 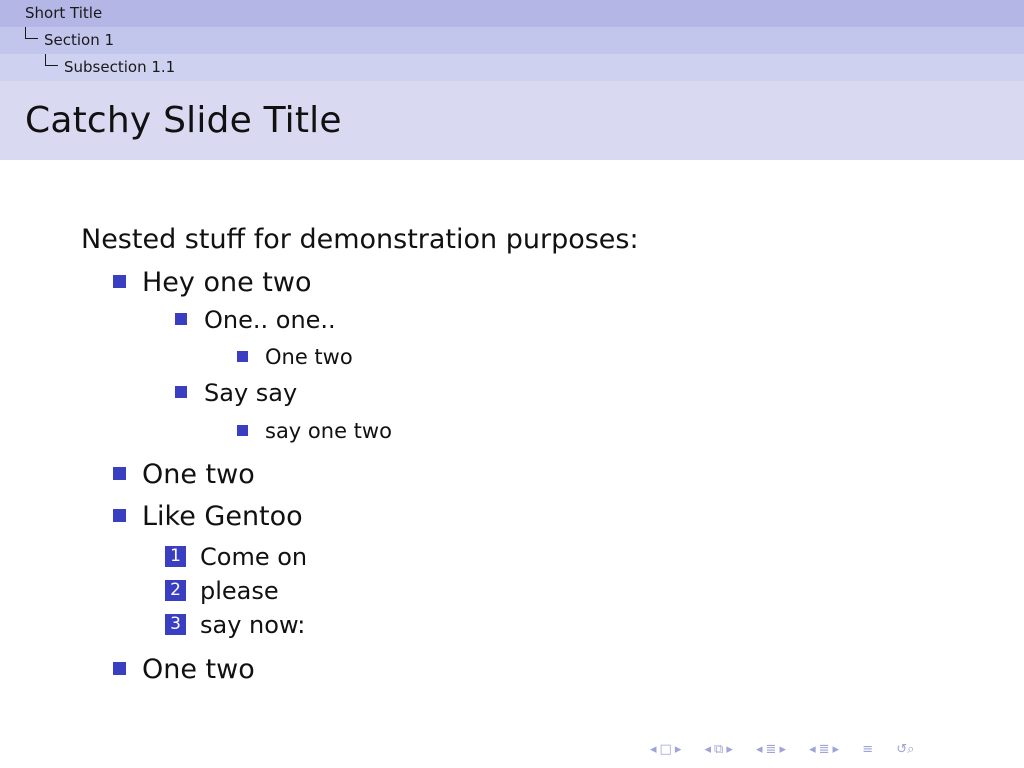 What do you see at coordinates (183, 120) in the screenshot?
I see `slide-title: Catchy Slide Title` at bounding box center [183, 120].